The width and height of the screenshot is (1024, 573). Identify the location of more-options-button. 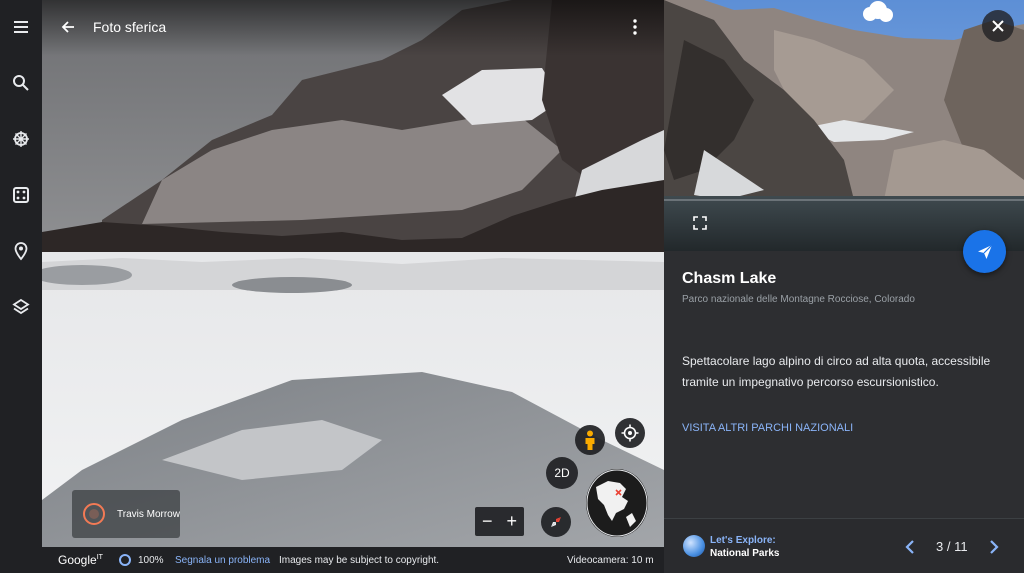
(635, 27).